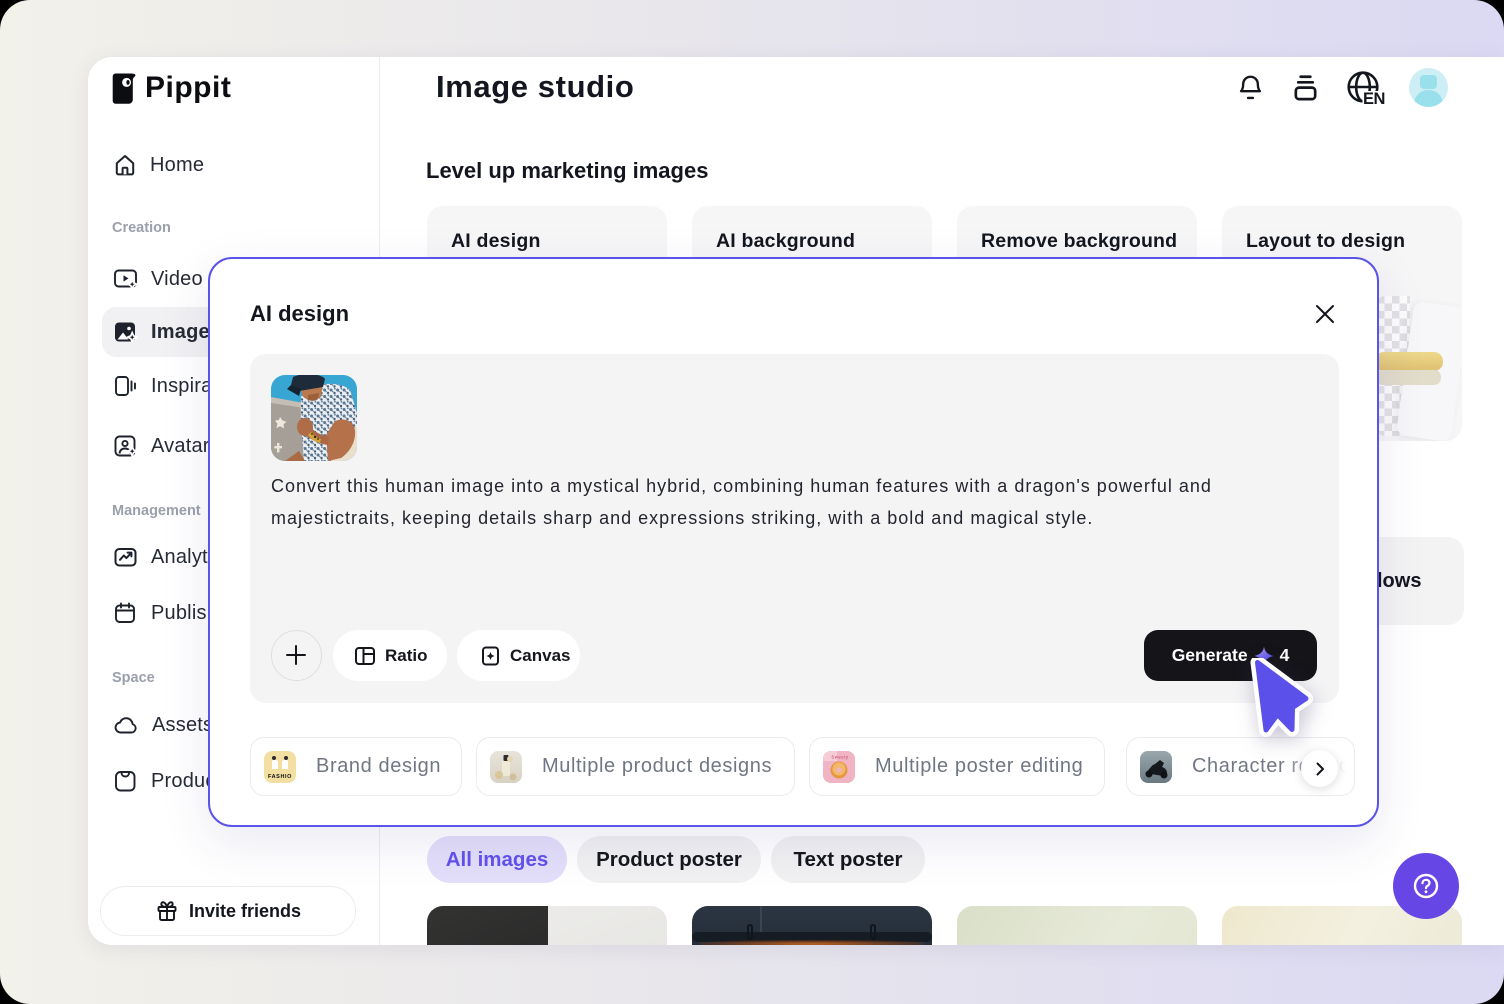 This screenshot has height=1004, width=1504. Describe the element at coordinates (280, 777) in the screenshot. I see `svg-text: FASHIO` at that location.